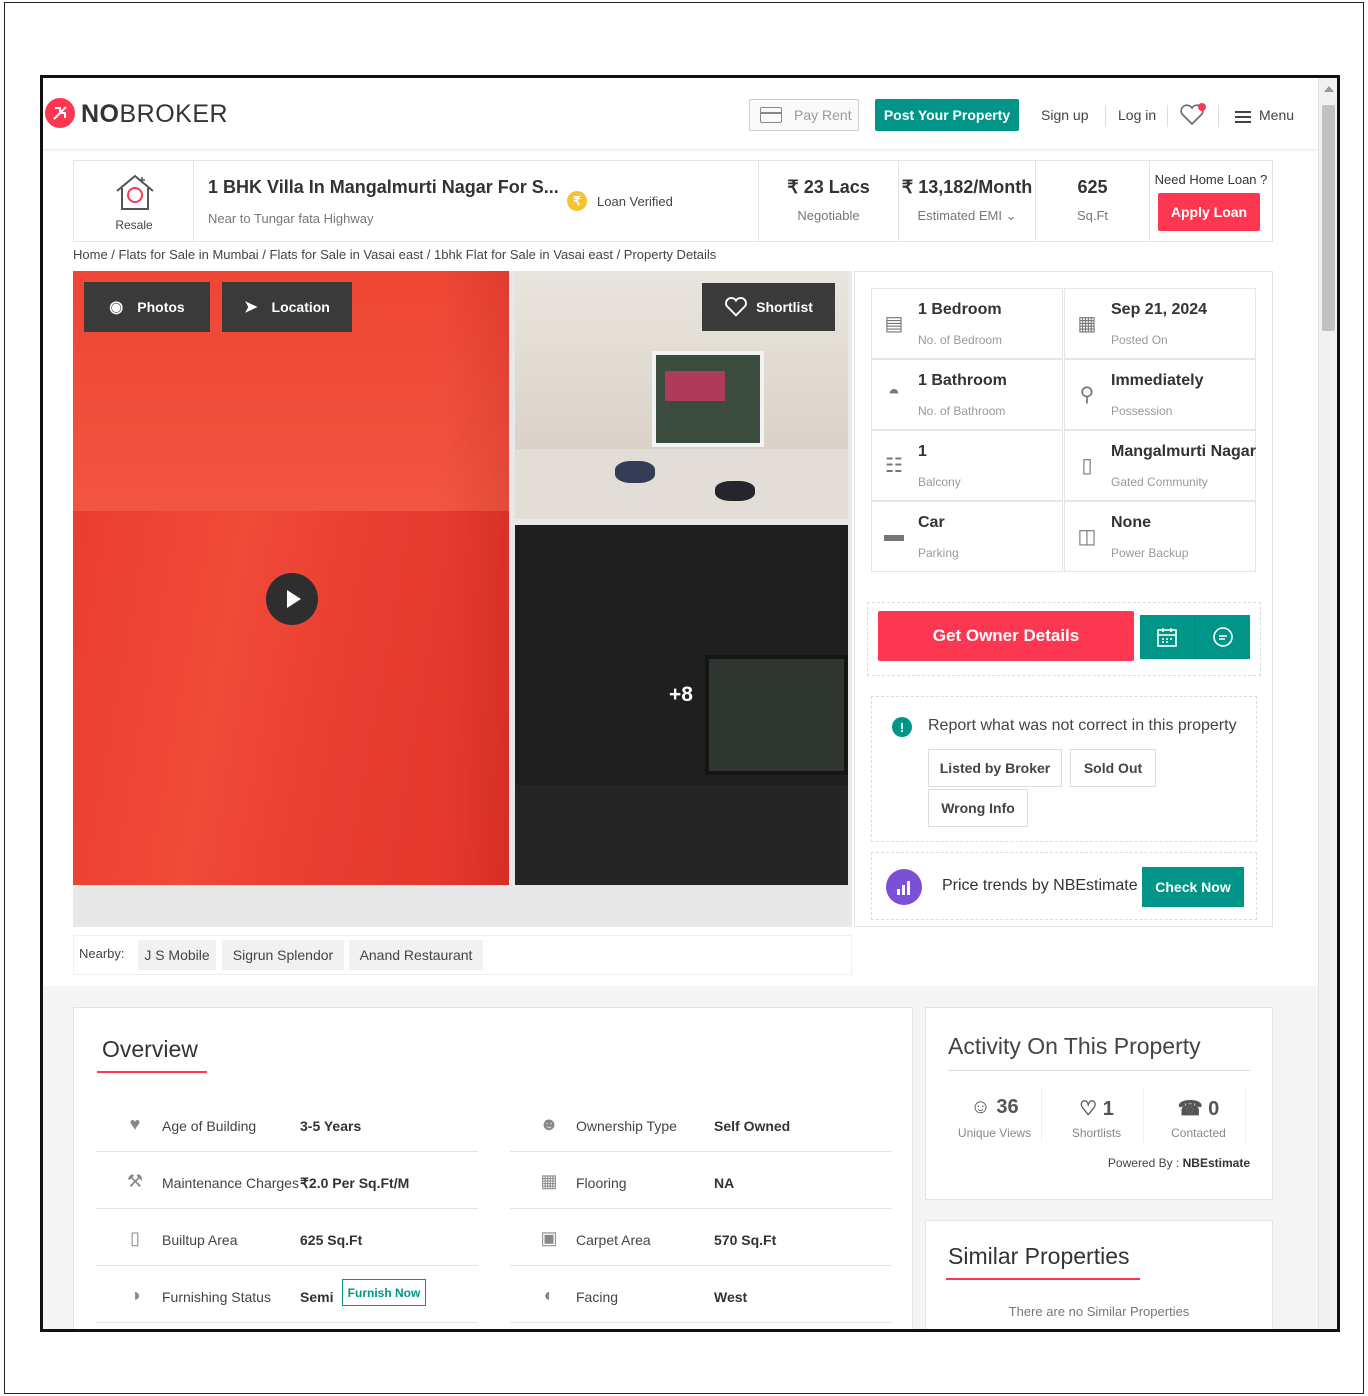 This screenshot has width=1368, height=1396. What do you see at coordinates (1160, 323) in the screenshot?
I see `detail-cell: ▦ Sep 21, 2024 Posted On` at bounding box center [1160, 323].